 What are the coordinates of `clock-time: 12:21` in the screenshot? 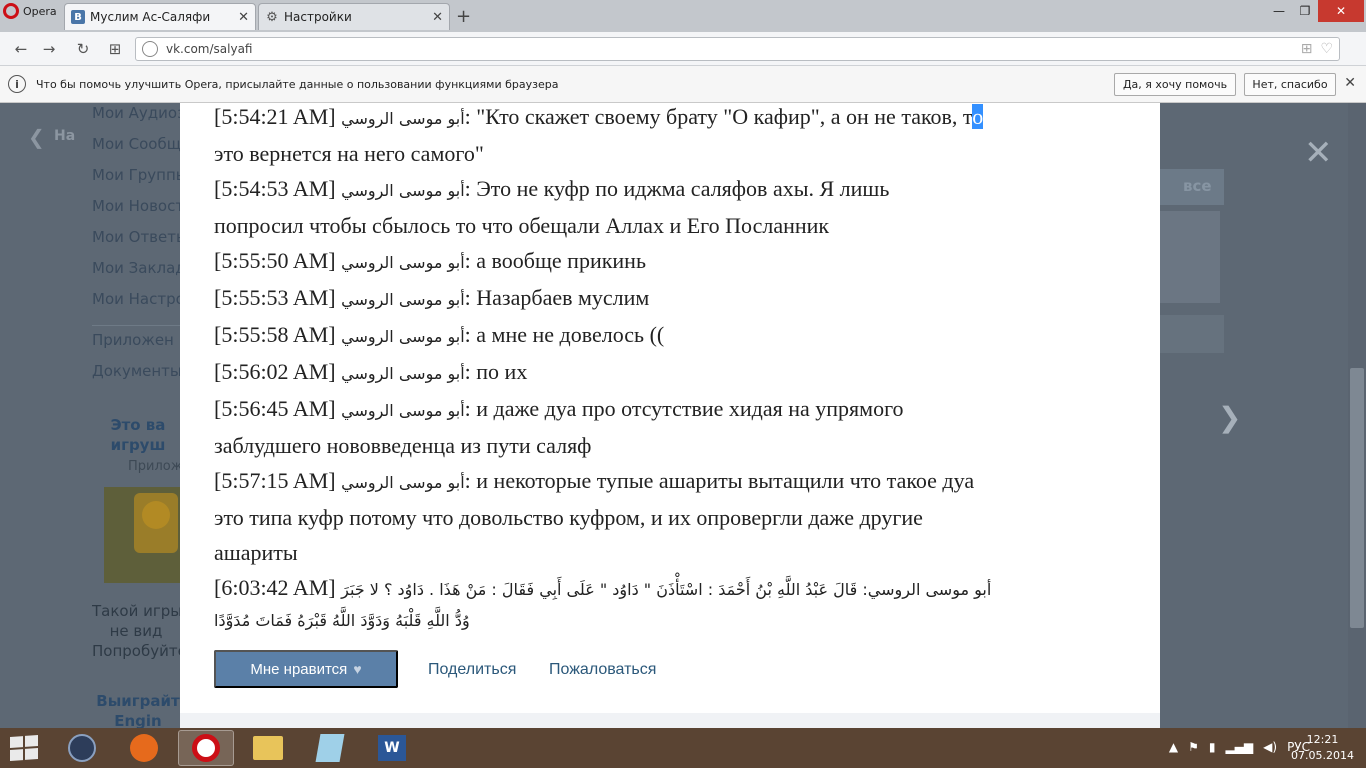 It's located at (1322, 739).